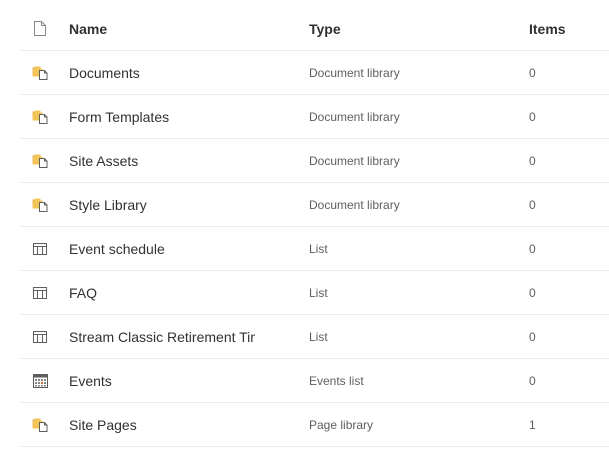  I want to click on item-type: Page library, so click(341, 424).